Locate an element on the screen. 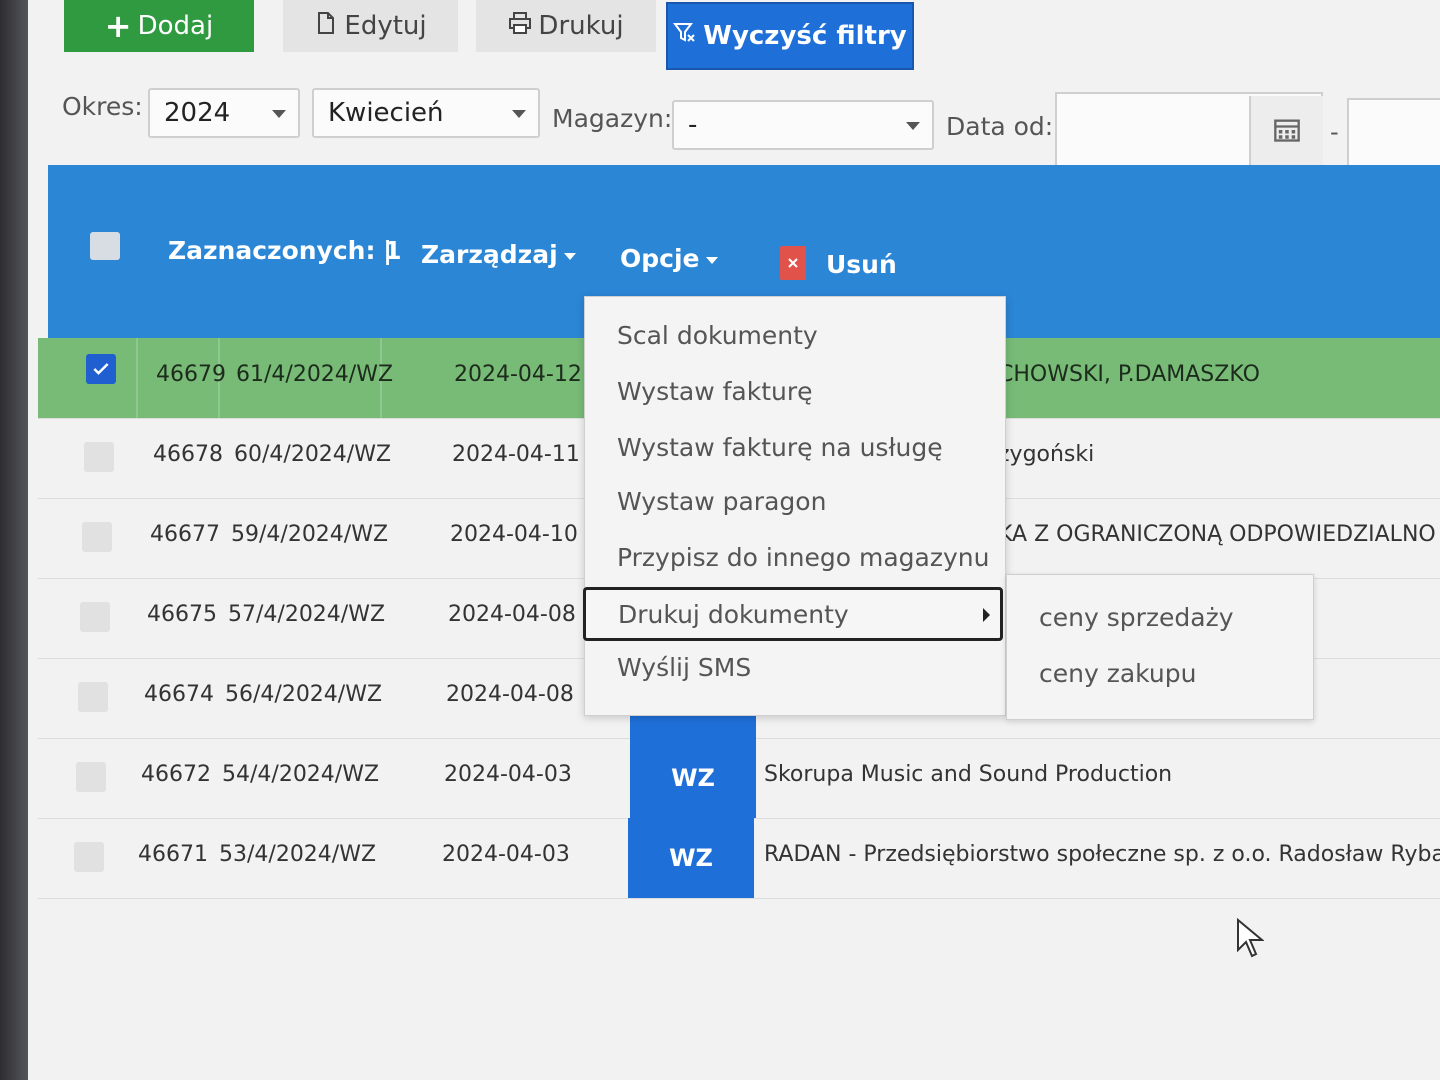 The image size is (1440, 1080). row-client: KA Z OGRANICZONĄ ODPOWIEDZIALNO is located at coordinates (1217, 534).